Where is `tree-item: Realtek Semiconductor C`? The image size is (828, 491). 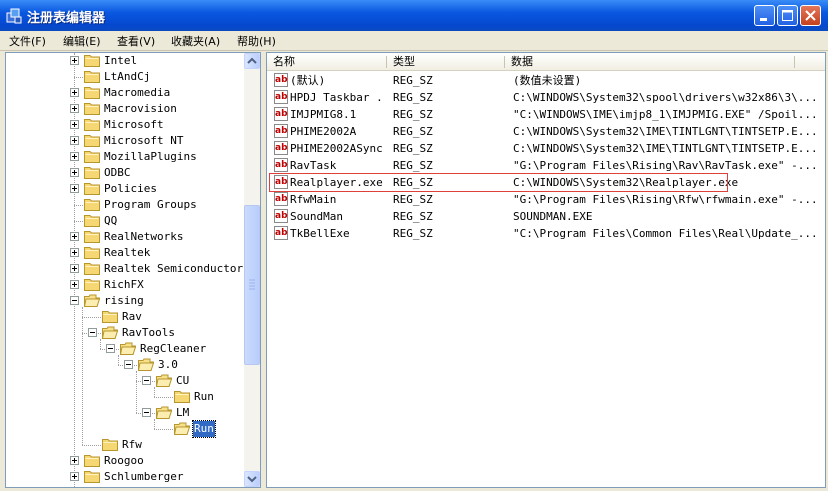
tree-item: Realtek Semiconductor C is located at coordinates (131, 269).